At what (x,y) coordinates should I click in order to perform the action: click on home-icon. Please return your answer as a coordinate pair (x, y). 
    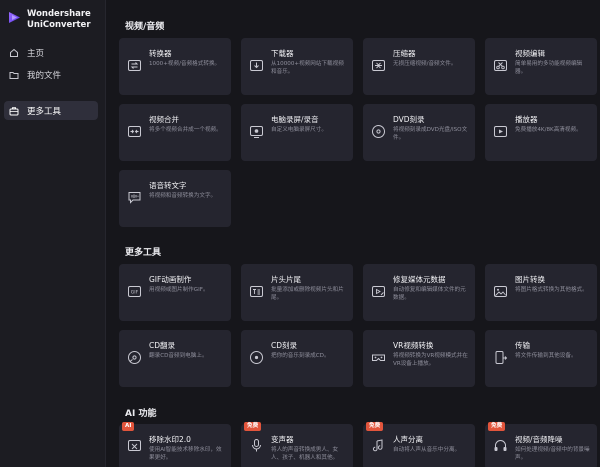
    Looking at the image, I should click on (14, 53).